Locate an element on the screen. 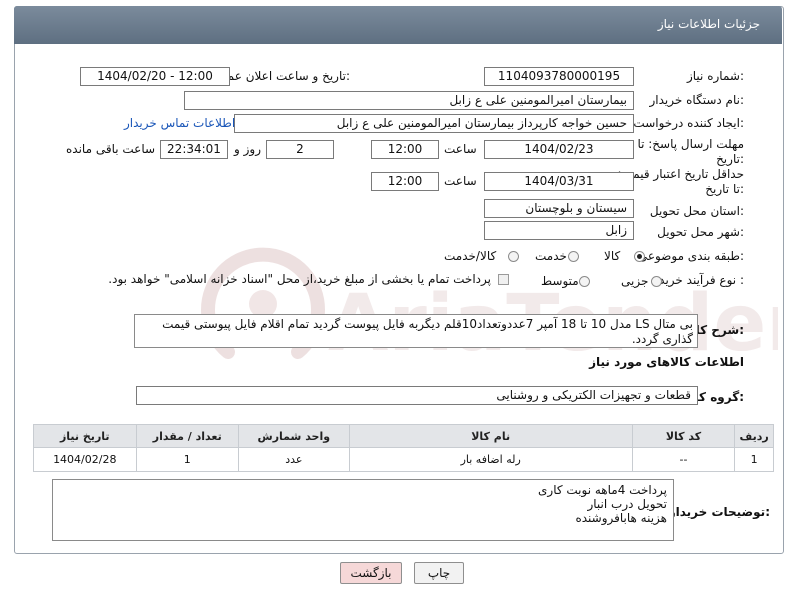  panel-header: جزئیات اطلاعات نیاز is located at coordinates (398, 25).